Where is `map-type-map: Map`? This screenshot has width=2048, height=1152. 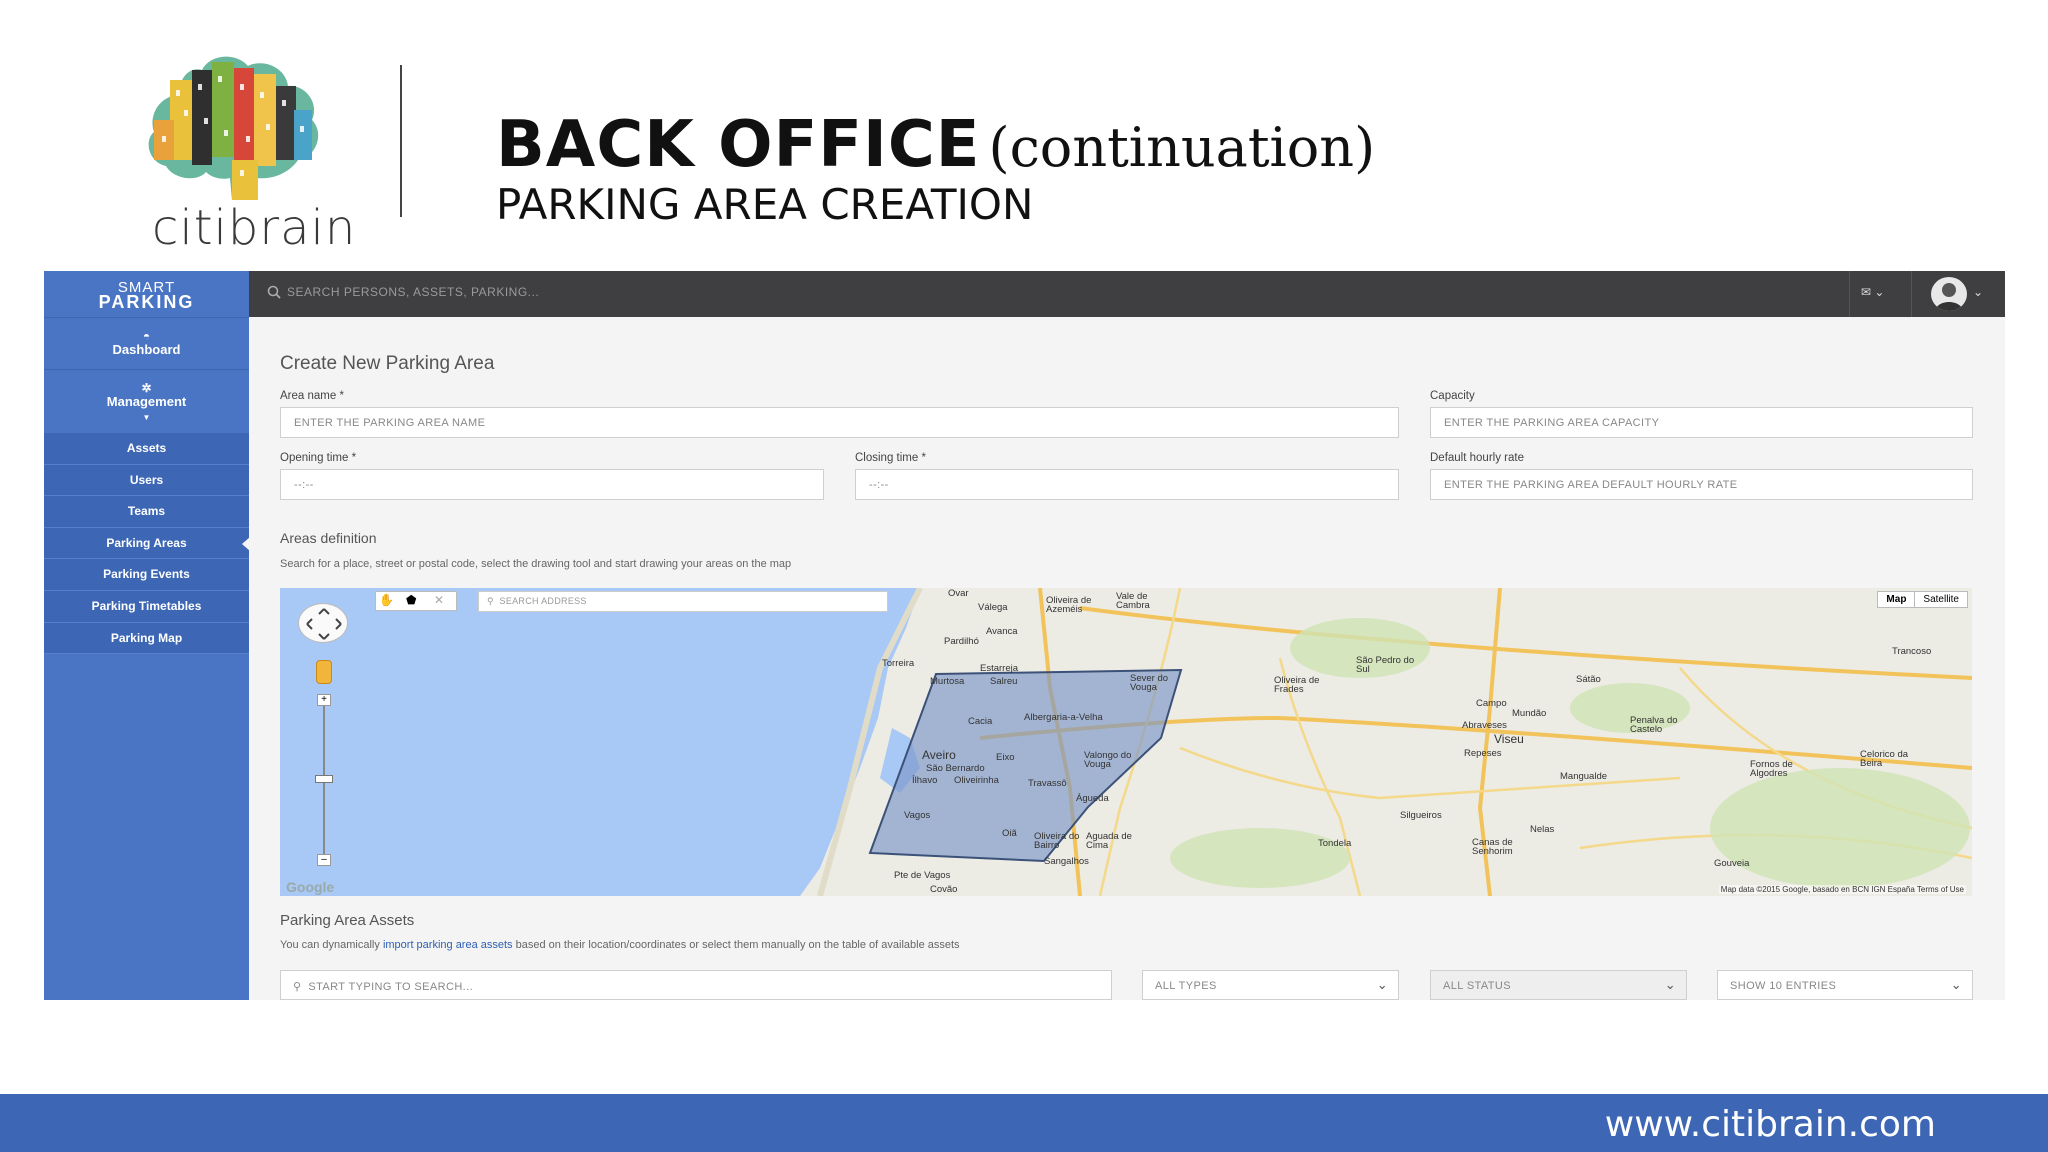
map-type-map: Map is located at coordinates (1896, 599).